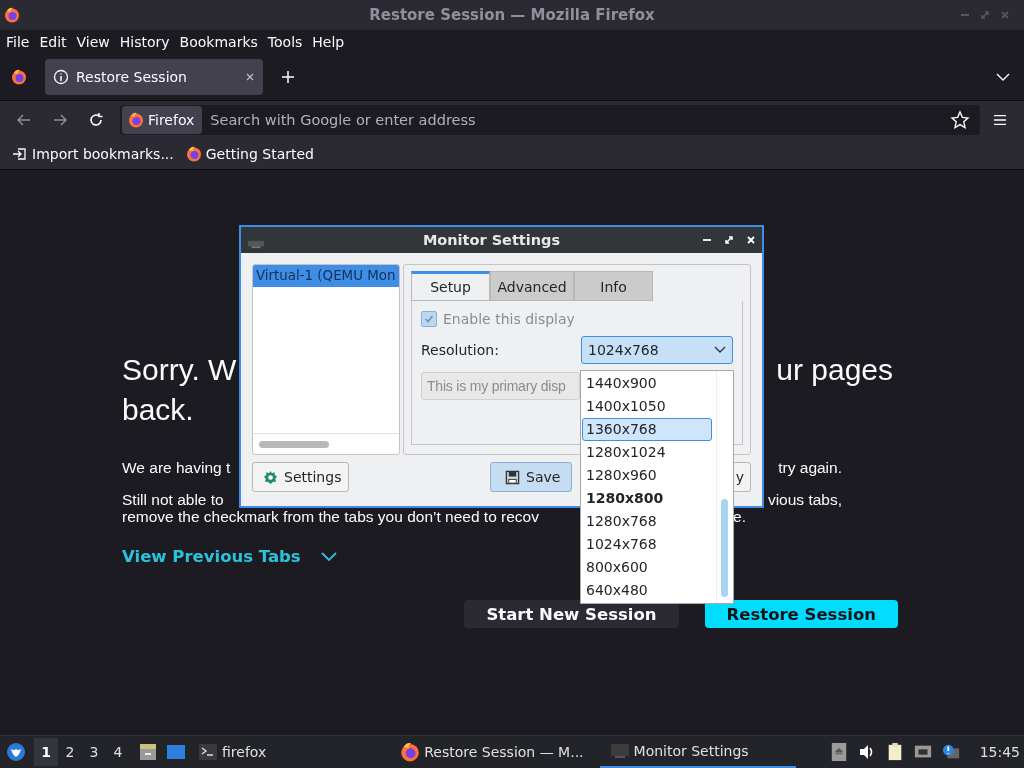 Image resolution: width=1024 pixels, height=768 pixels. Describe the element at coordinates (999, 752) in the screenshot. I see `clock: 15:45` at that location.